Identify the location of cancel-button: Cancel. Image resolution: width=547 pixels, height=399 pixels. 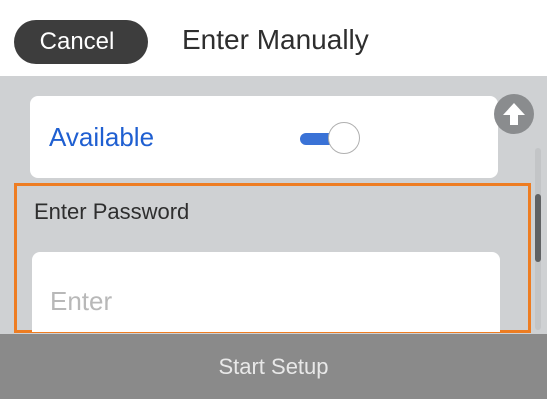
(81, 42).